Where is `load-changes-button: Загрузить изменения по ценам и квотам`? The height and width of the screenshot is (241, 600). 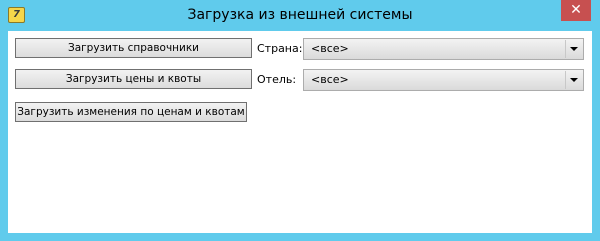 load-changes-button: Загрузить изменения по ценам и квотам is located at coordinates (131, 112).